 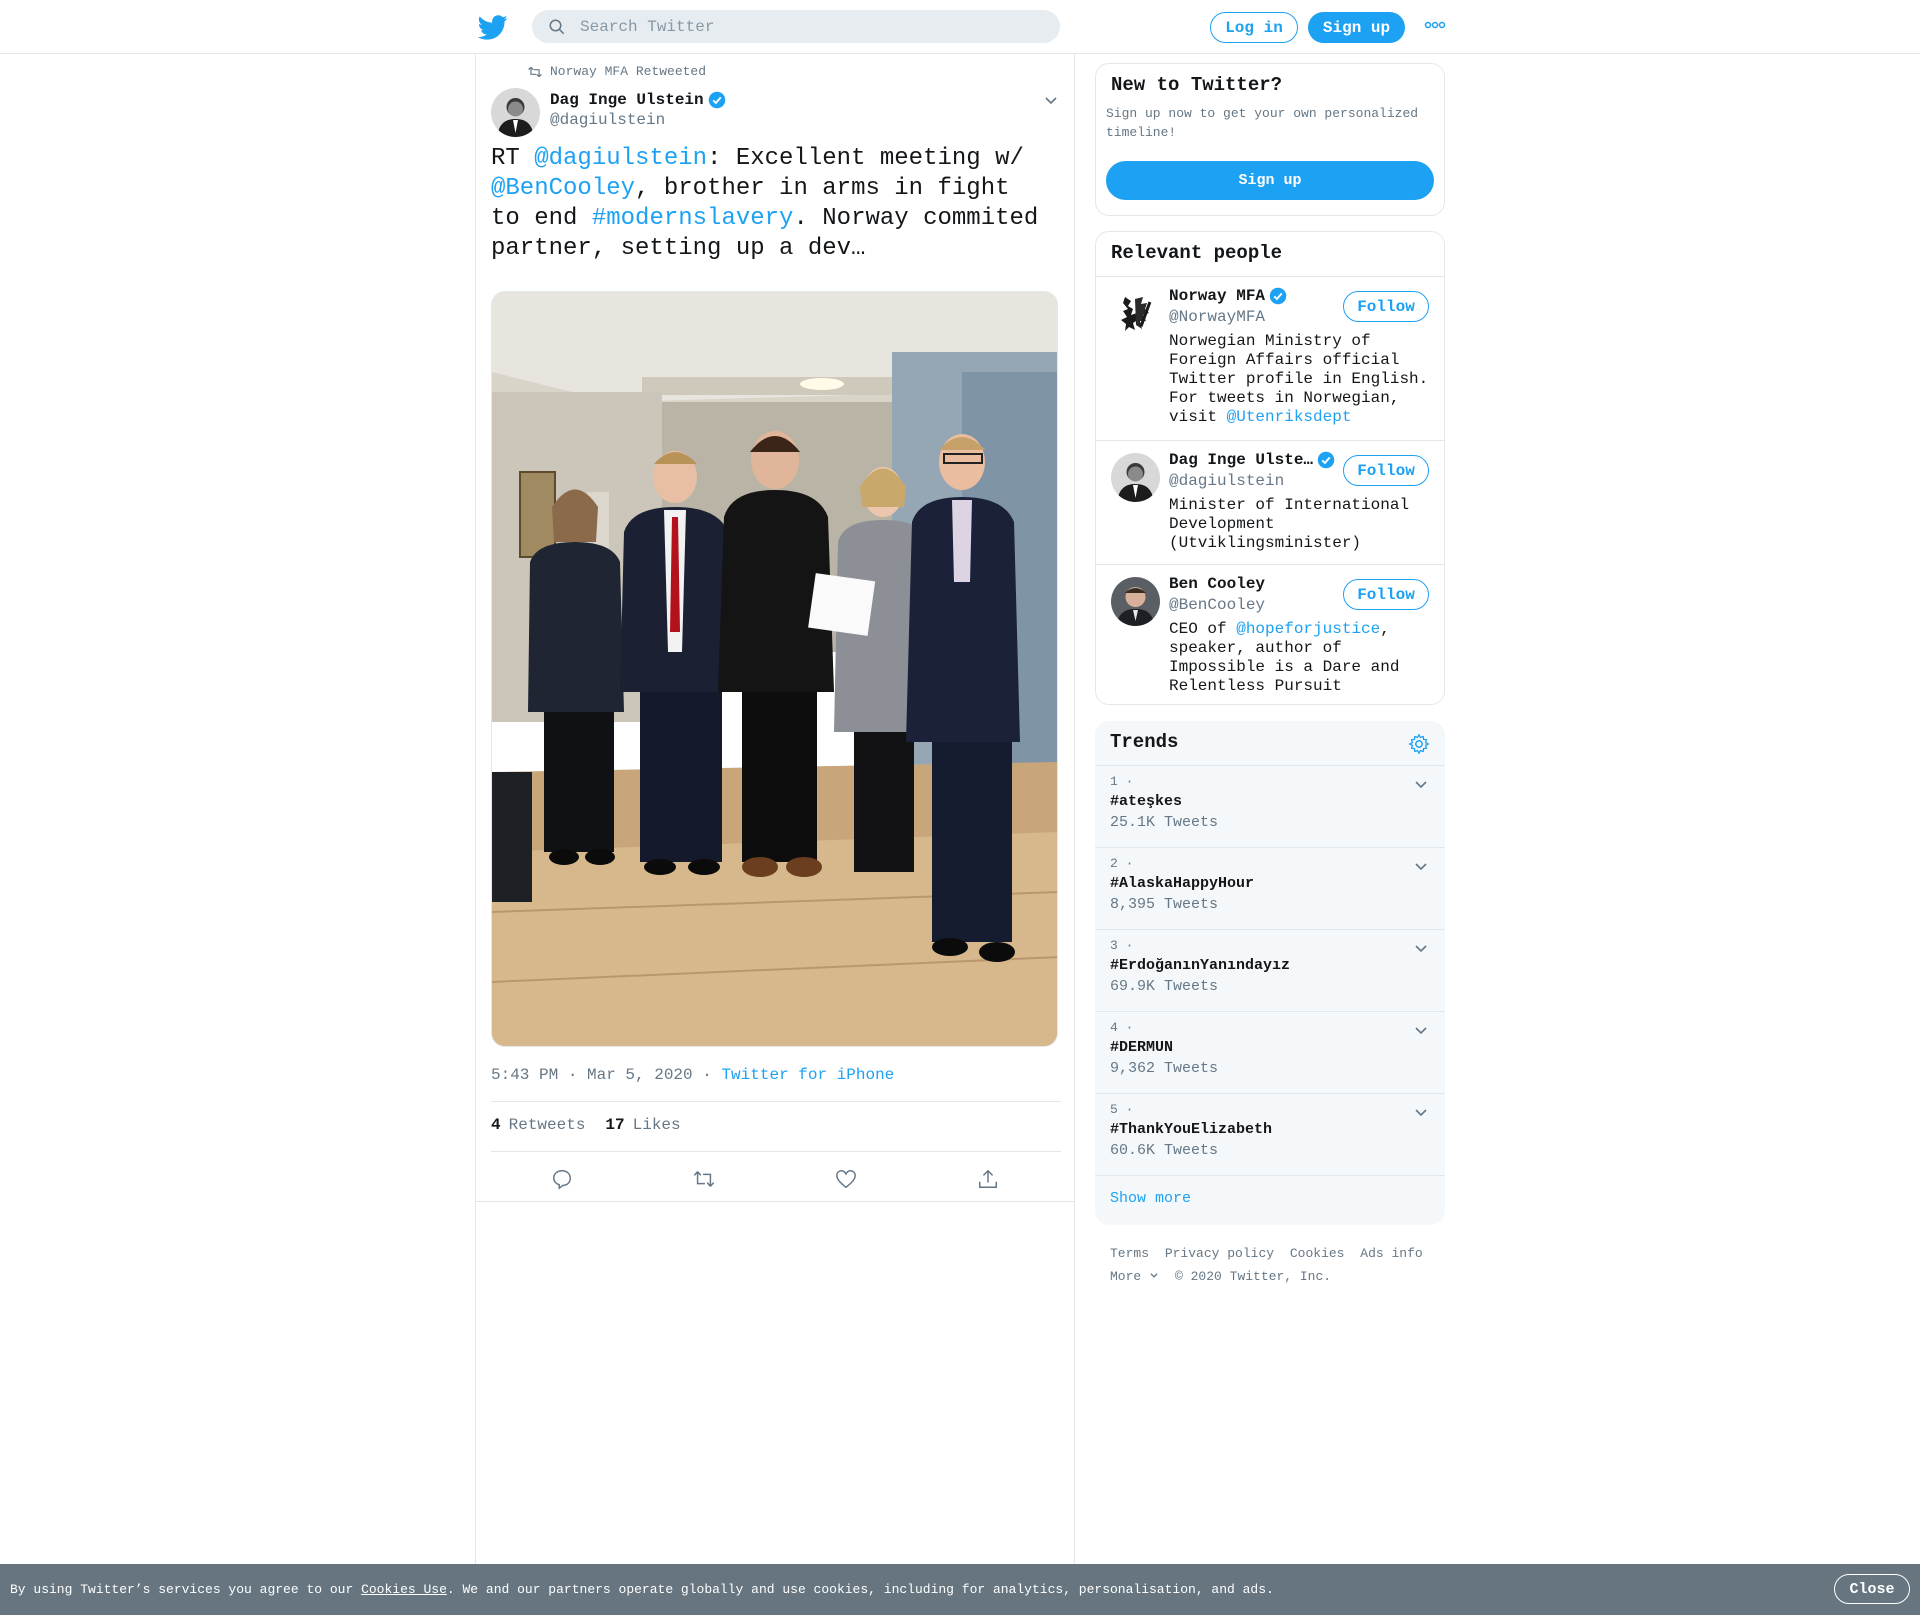 What do you see at coordinates (1146, 801) in the screenshot?
I see `trend-name: #ateşkes` at bounding box center [1146, 801].